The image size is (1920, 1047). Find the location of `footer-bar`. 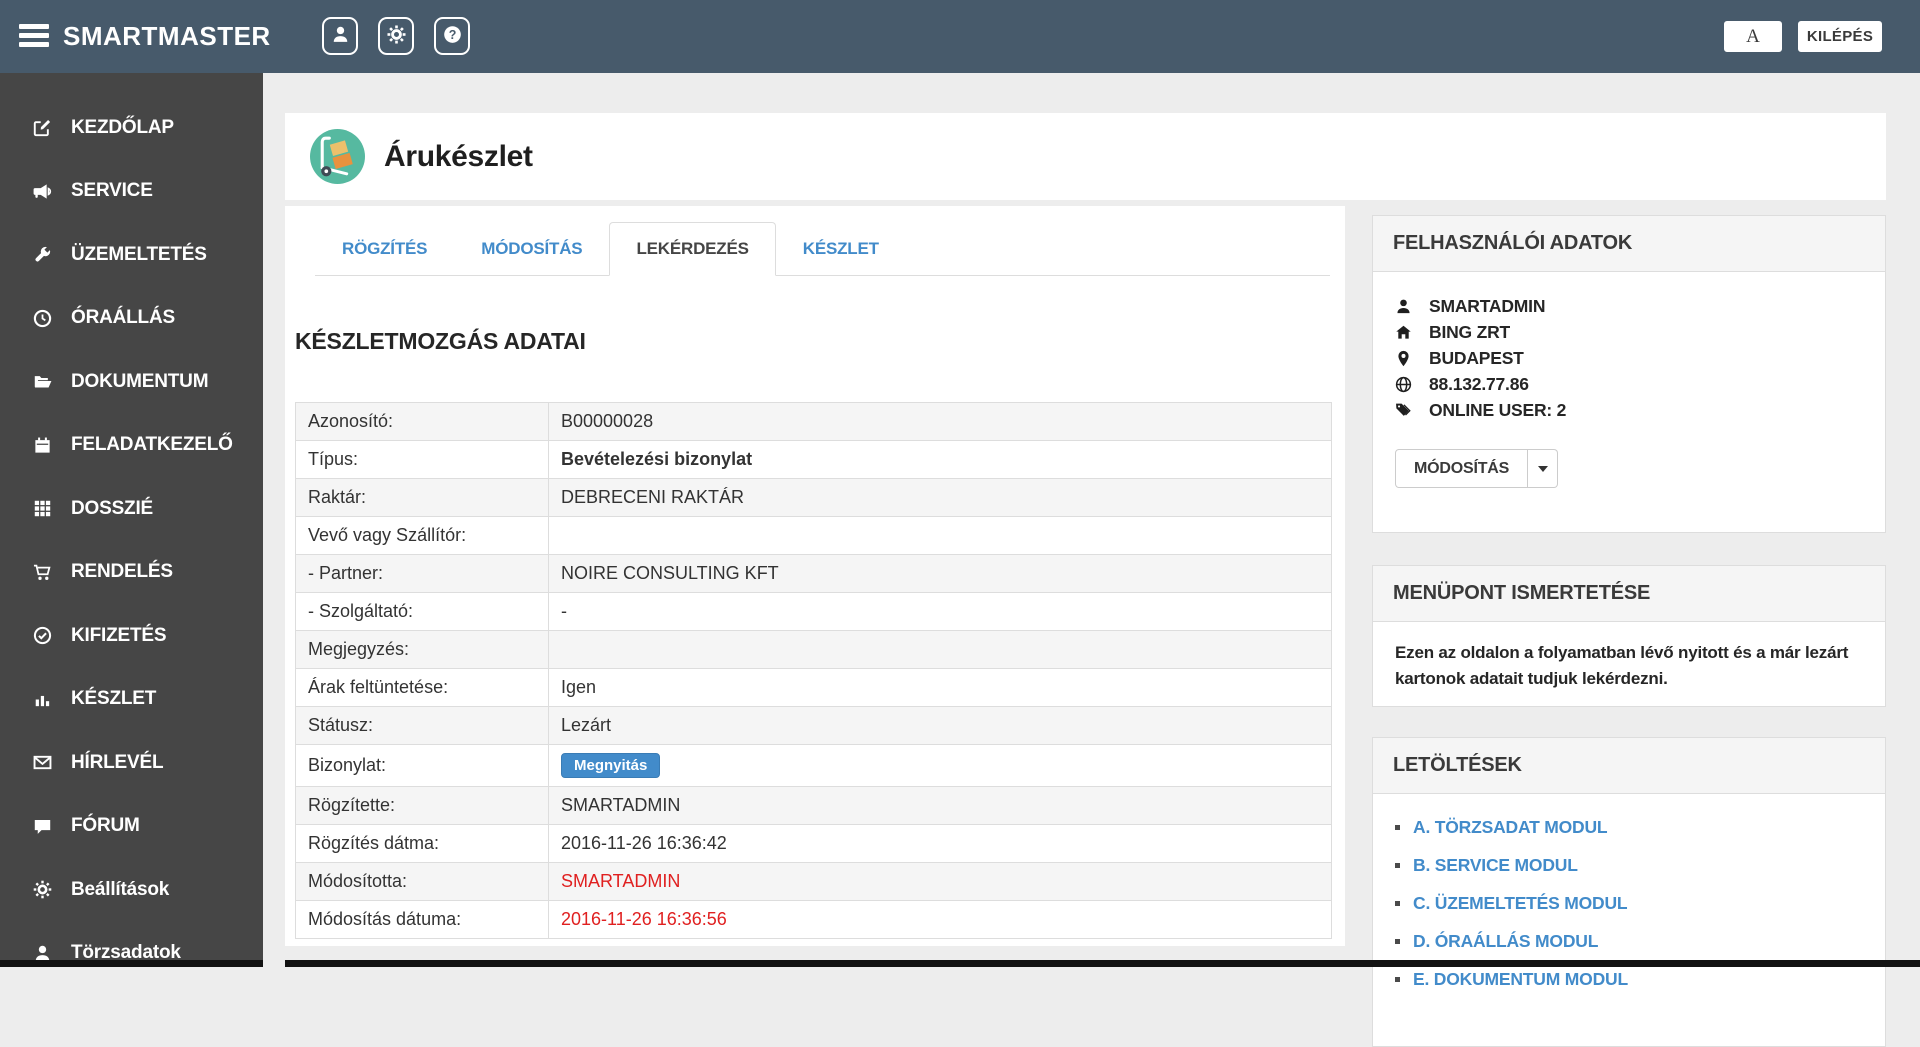

footer-bar is located at coordinates (960, 963).